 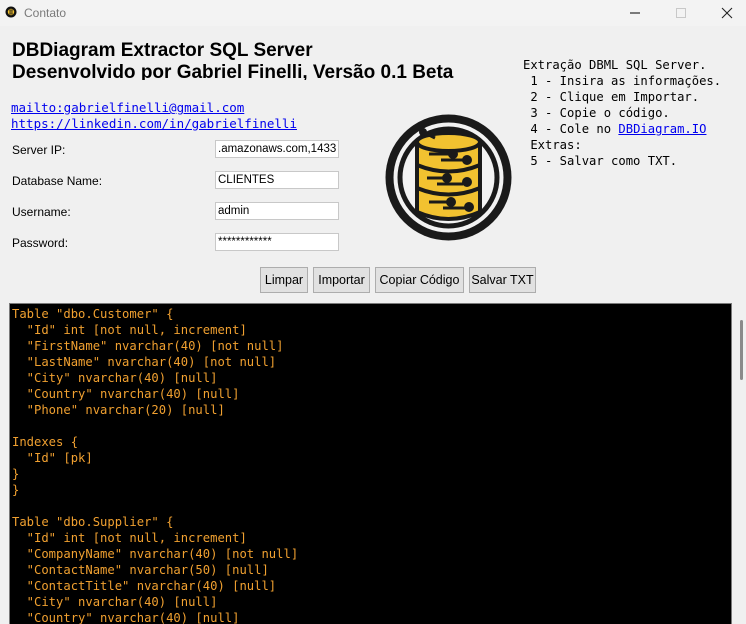 I want to click on code-line: "ContactName" nvarchar(50) [null], so click(x=140, y=570).